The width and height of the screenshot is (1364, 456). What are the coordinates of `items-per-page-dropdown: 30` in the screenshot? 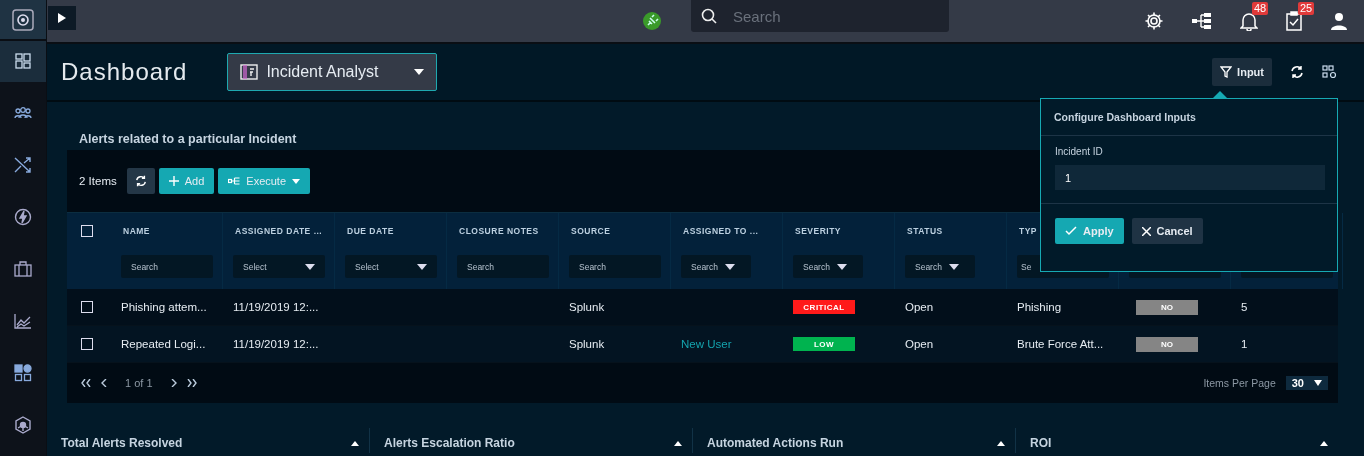 It's located at (1306, 383).